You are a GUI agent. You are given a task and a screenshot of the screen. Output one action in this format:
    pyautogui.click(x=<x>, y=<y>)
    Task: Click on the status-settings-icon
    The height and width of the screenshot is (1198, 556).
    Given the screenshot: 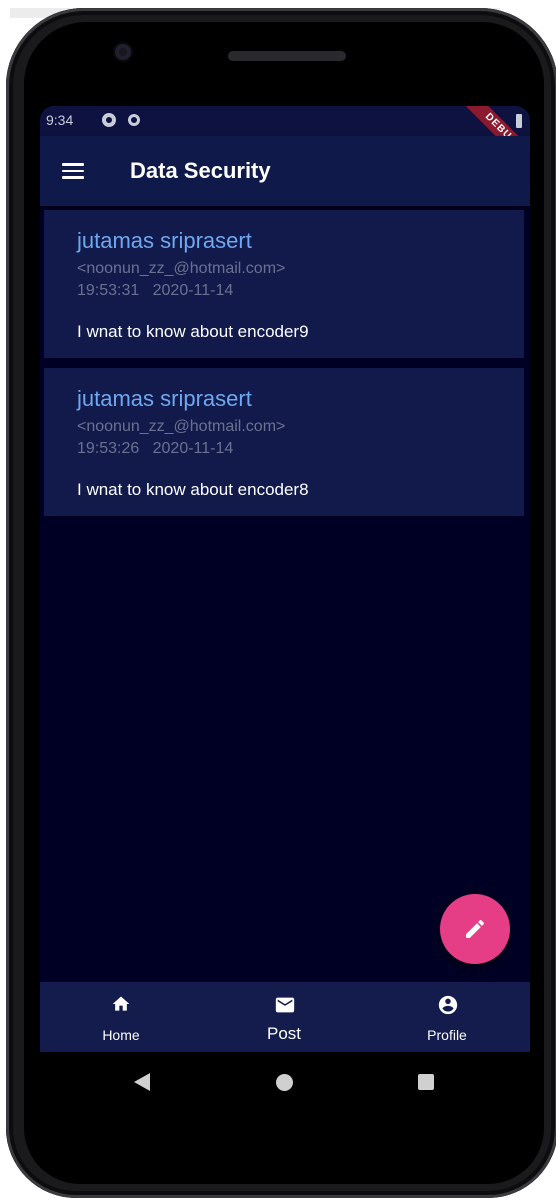 What is the action you would take?
    pyautogui.click(x=134, y=120)
    